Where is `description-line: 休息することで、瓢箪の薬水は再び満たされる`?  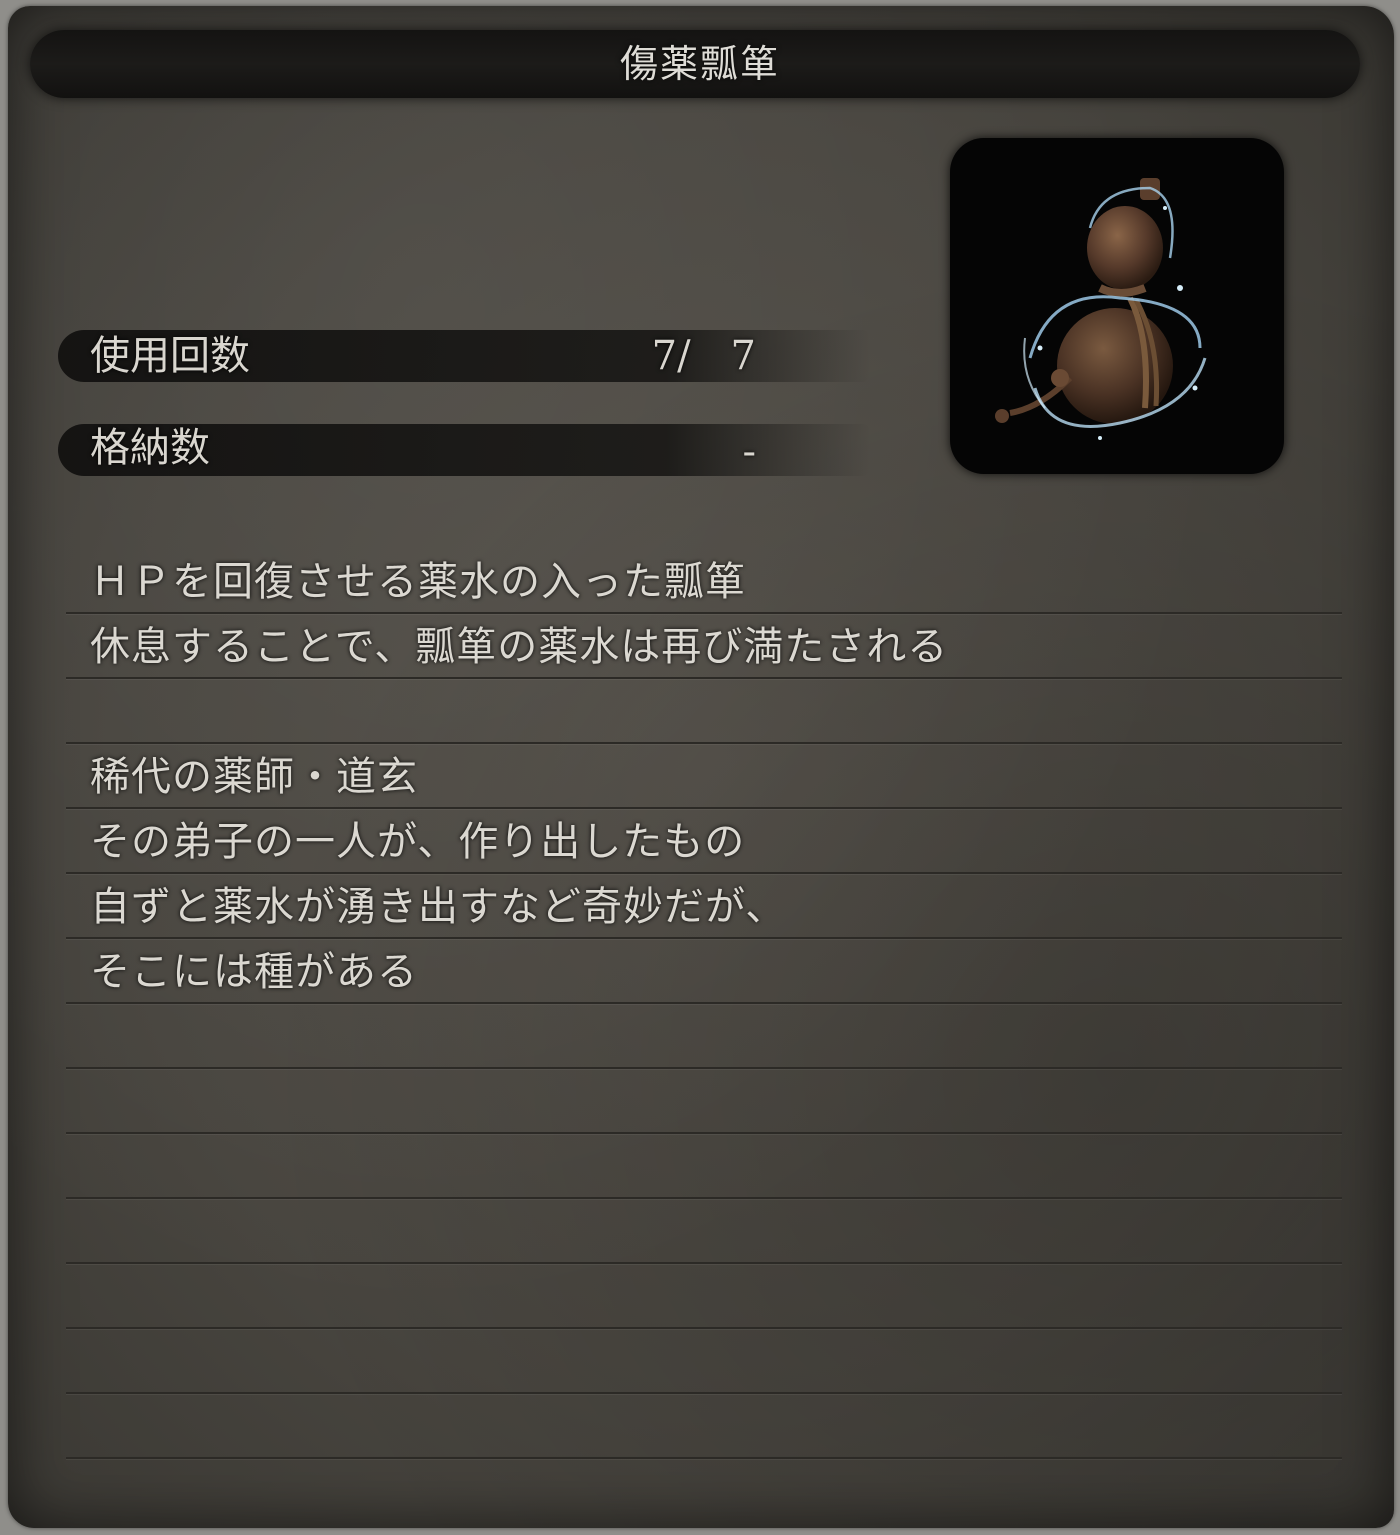
description-line: 休息することで、瓢箪の薬水は再び満たされる is located at coordinates (519, 647).